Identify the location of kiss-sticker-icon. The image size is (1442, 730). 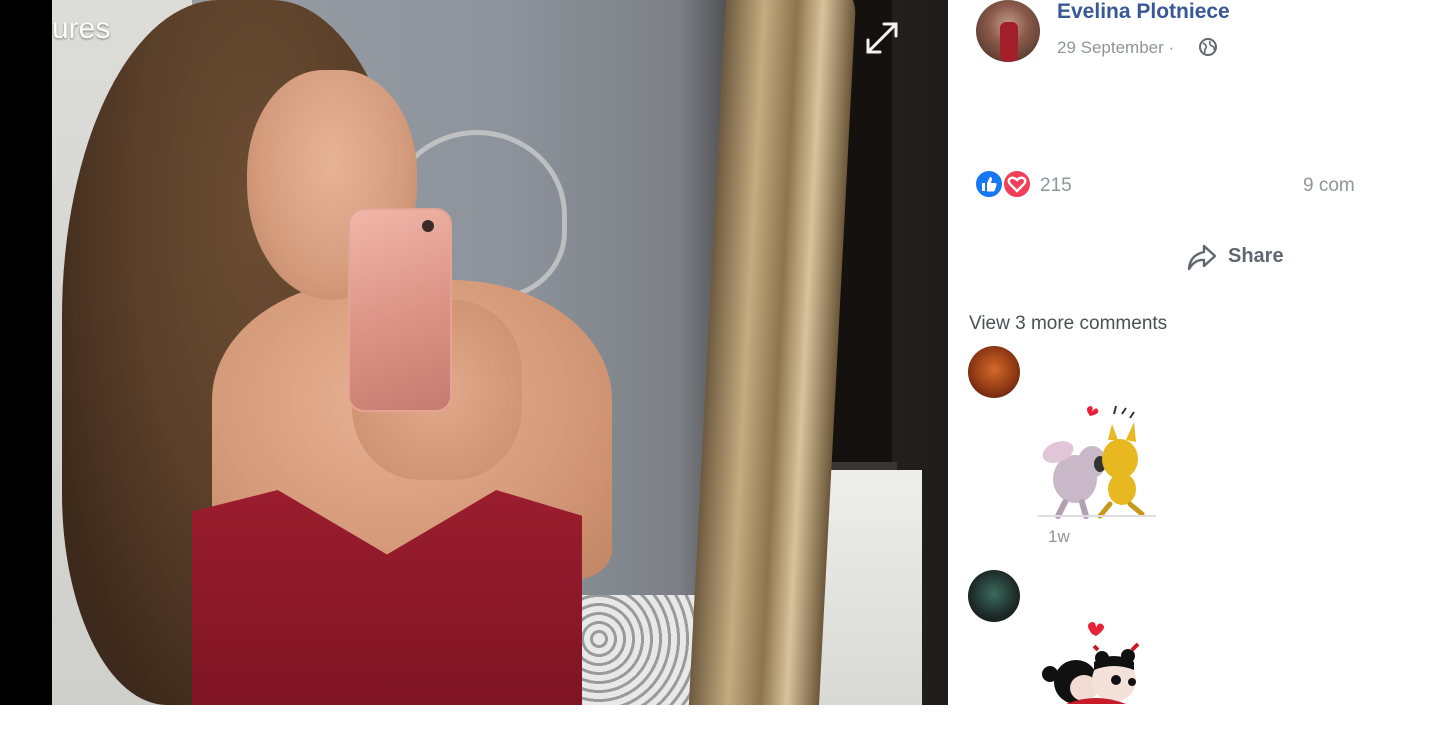
(1097, 463).